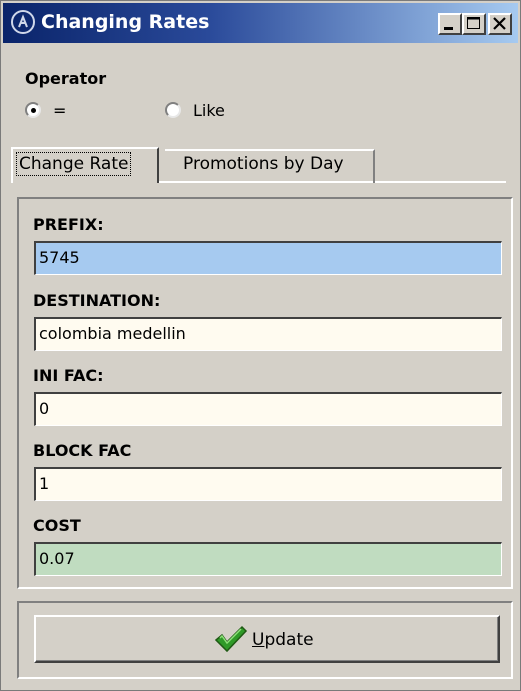 This screenshot has height=691, width=521. Describe the element at coordinates (450, 24) in the screenshot. I see `minimize-button` at that location.